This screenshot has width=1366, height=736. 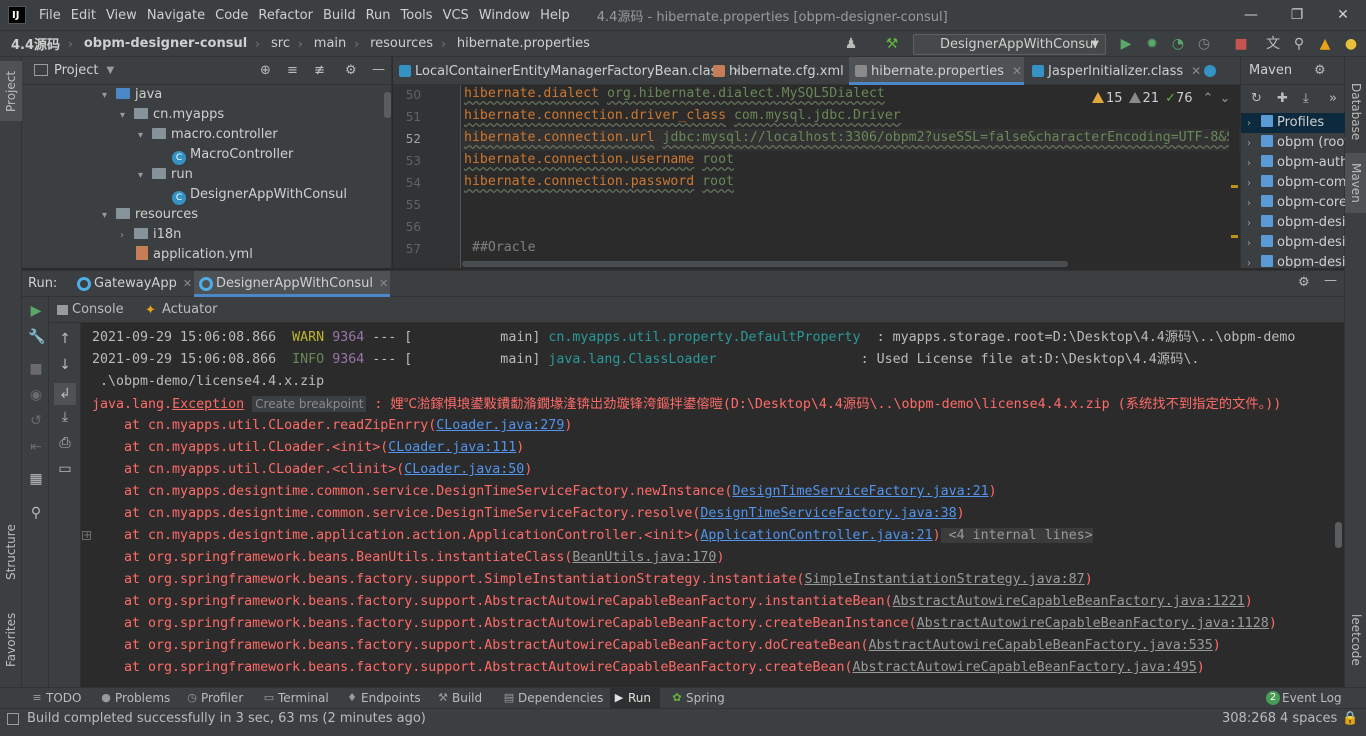 What do you see at coordinates (599, 182) in the screenshot?
I see `code-line: hibernate.connection.password root` at bounding box center [599, 182].